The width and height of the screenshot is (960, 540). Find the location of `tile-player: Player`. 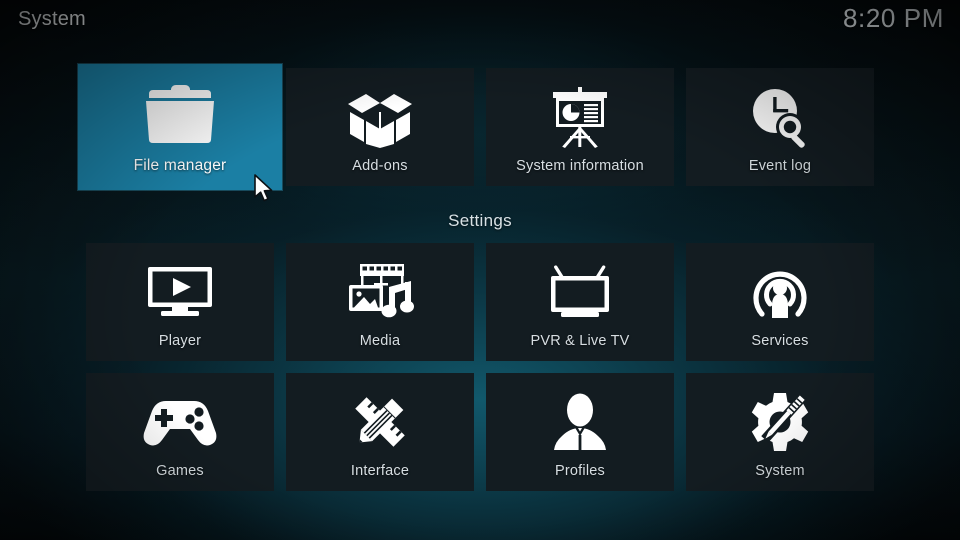

tile-player: Player is located at coordinates (180, 302).